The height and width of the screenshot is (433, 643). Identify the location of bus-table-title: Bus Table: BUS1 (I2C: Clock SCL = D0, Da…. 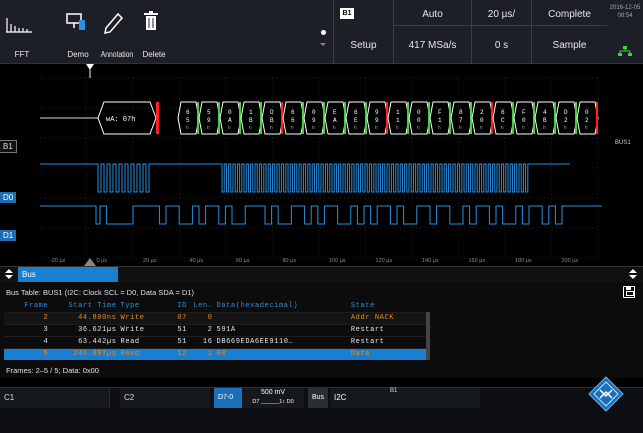
(100, 292).